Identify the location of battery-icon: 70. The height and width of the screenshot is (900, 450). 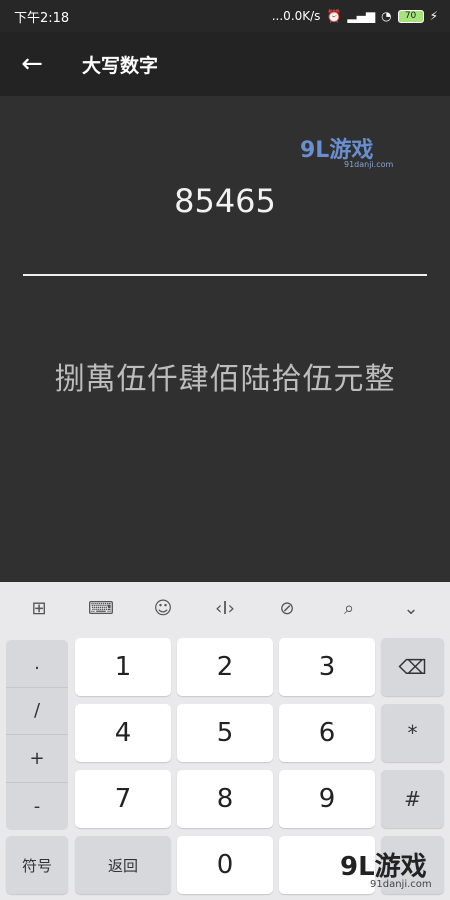
(410, 16).